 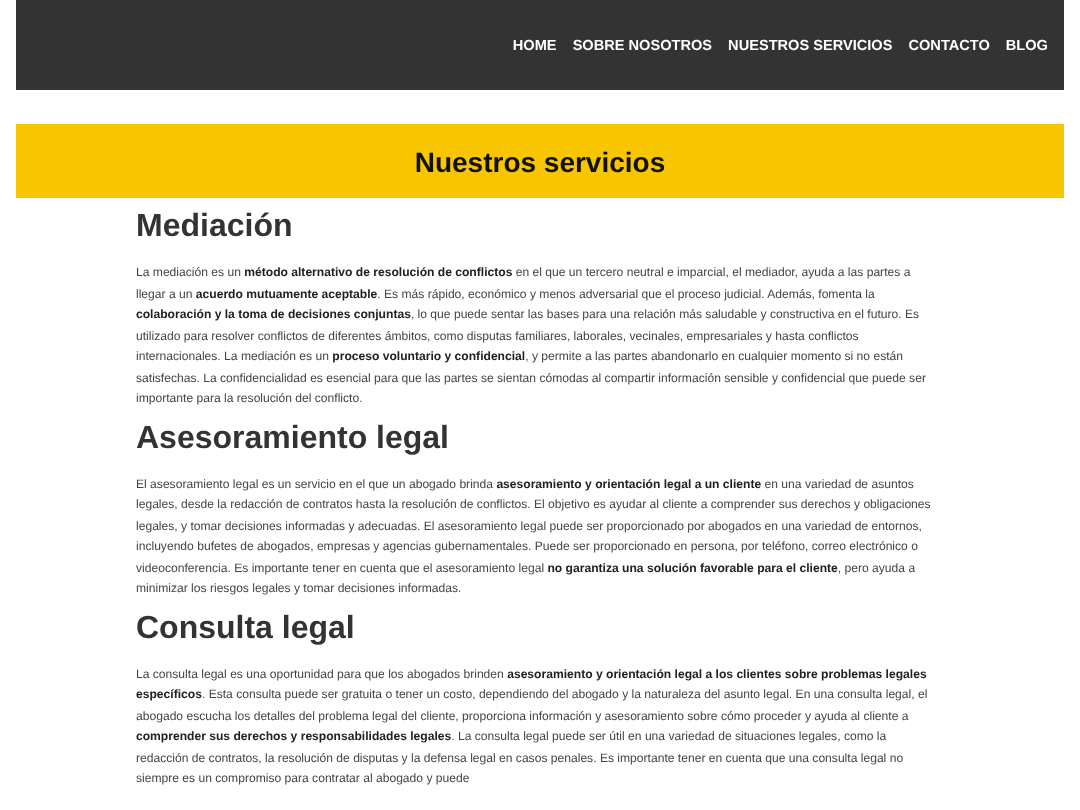 I want to click on section-heading: Asesoramiento legal, so click(x=293, y=439).